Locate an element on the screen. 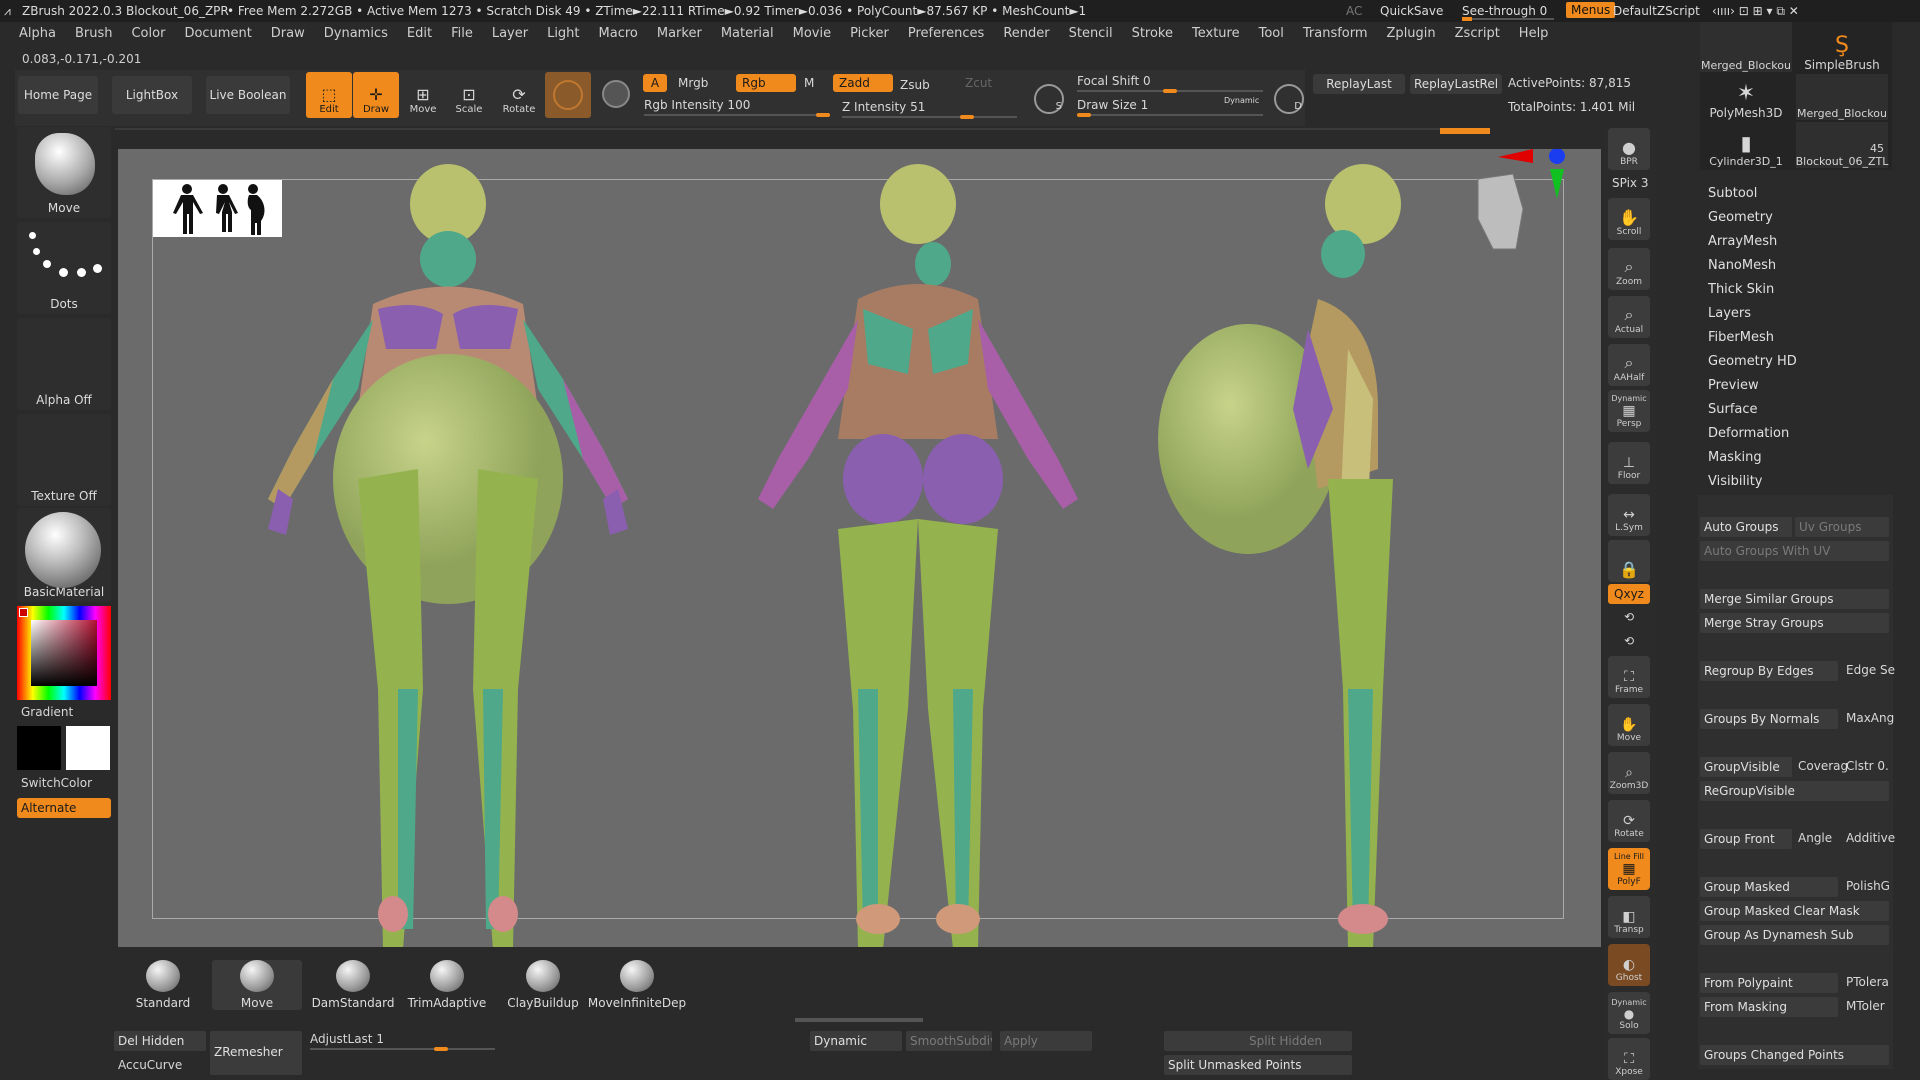  primary-color-swatch is located at coordinates (39, 748).